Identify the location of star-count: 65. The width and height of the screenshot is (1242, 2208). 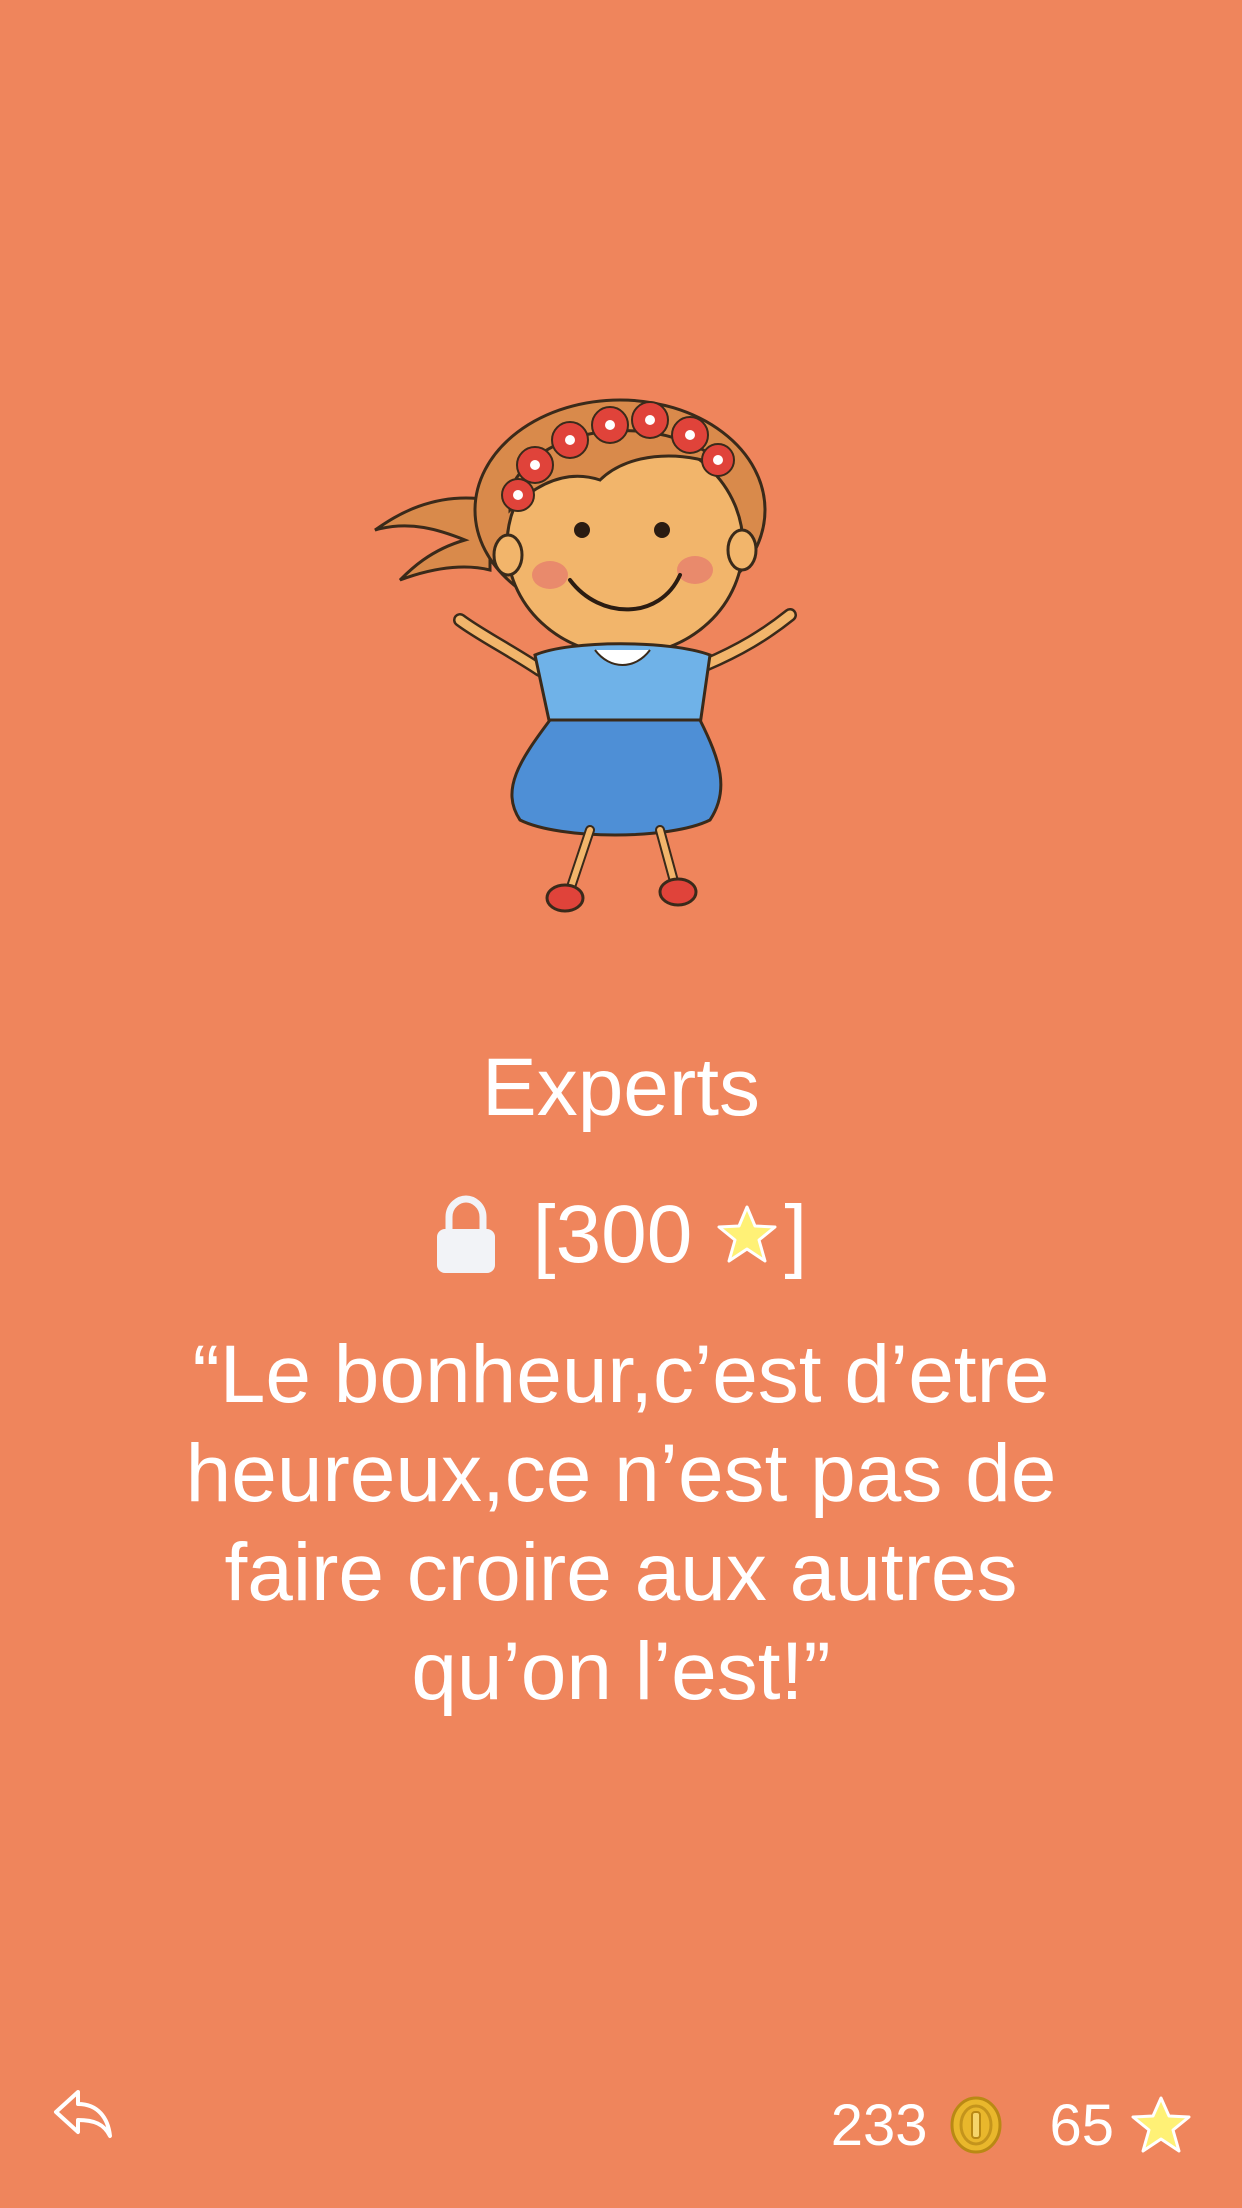
(1081, 2125).